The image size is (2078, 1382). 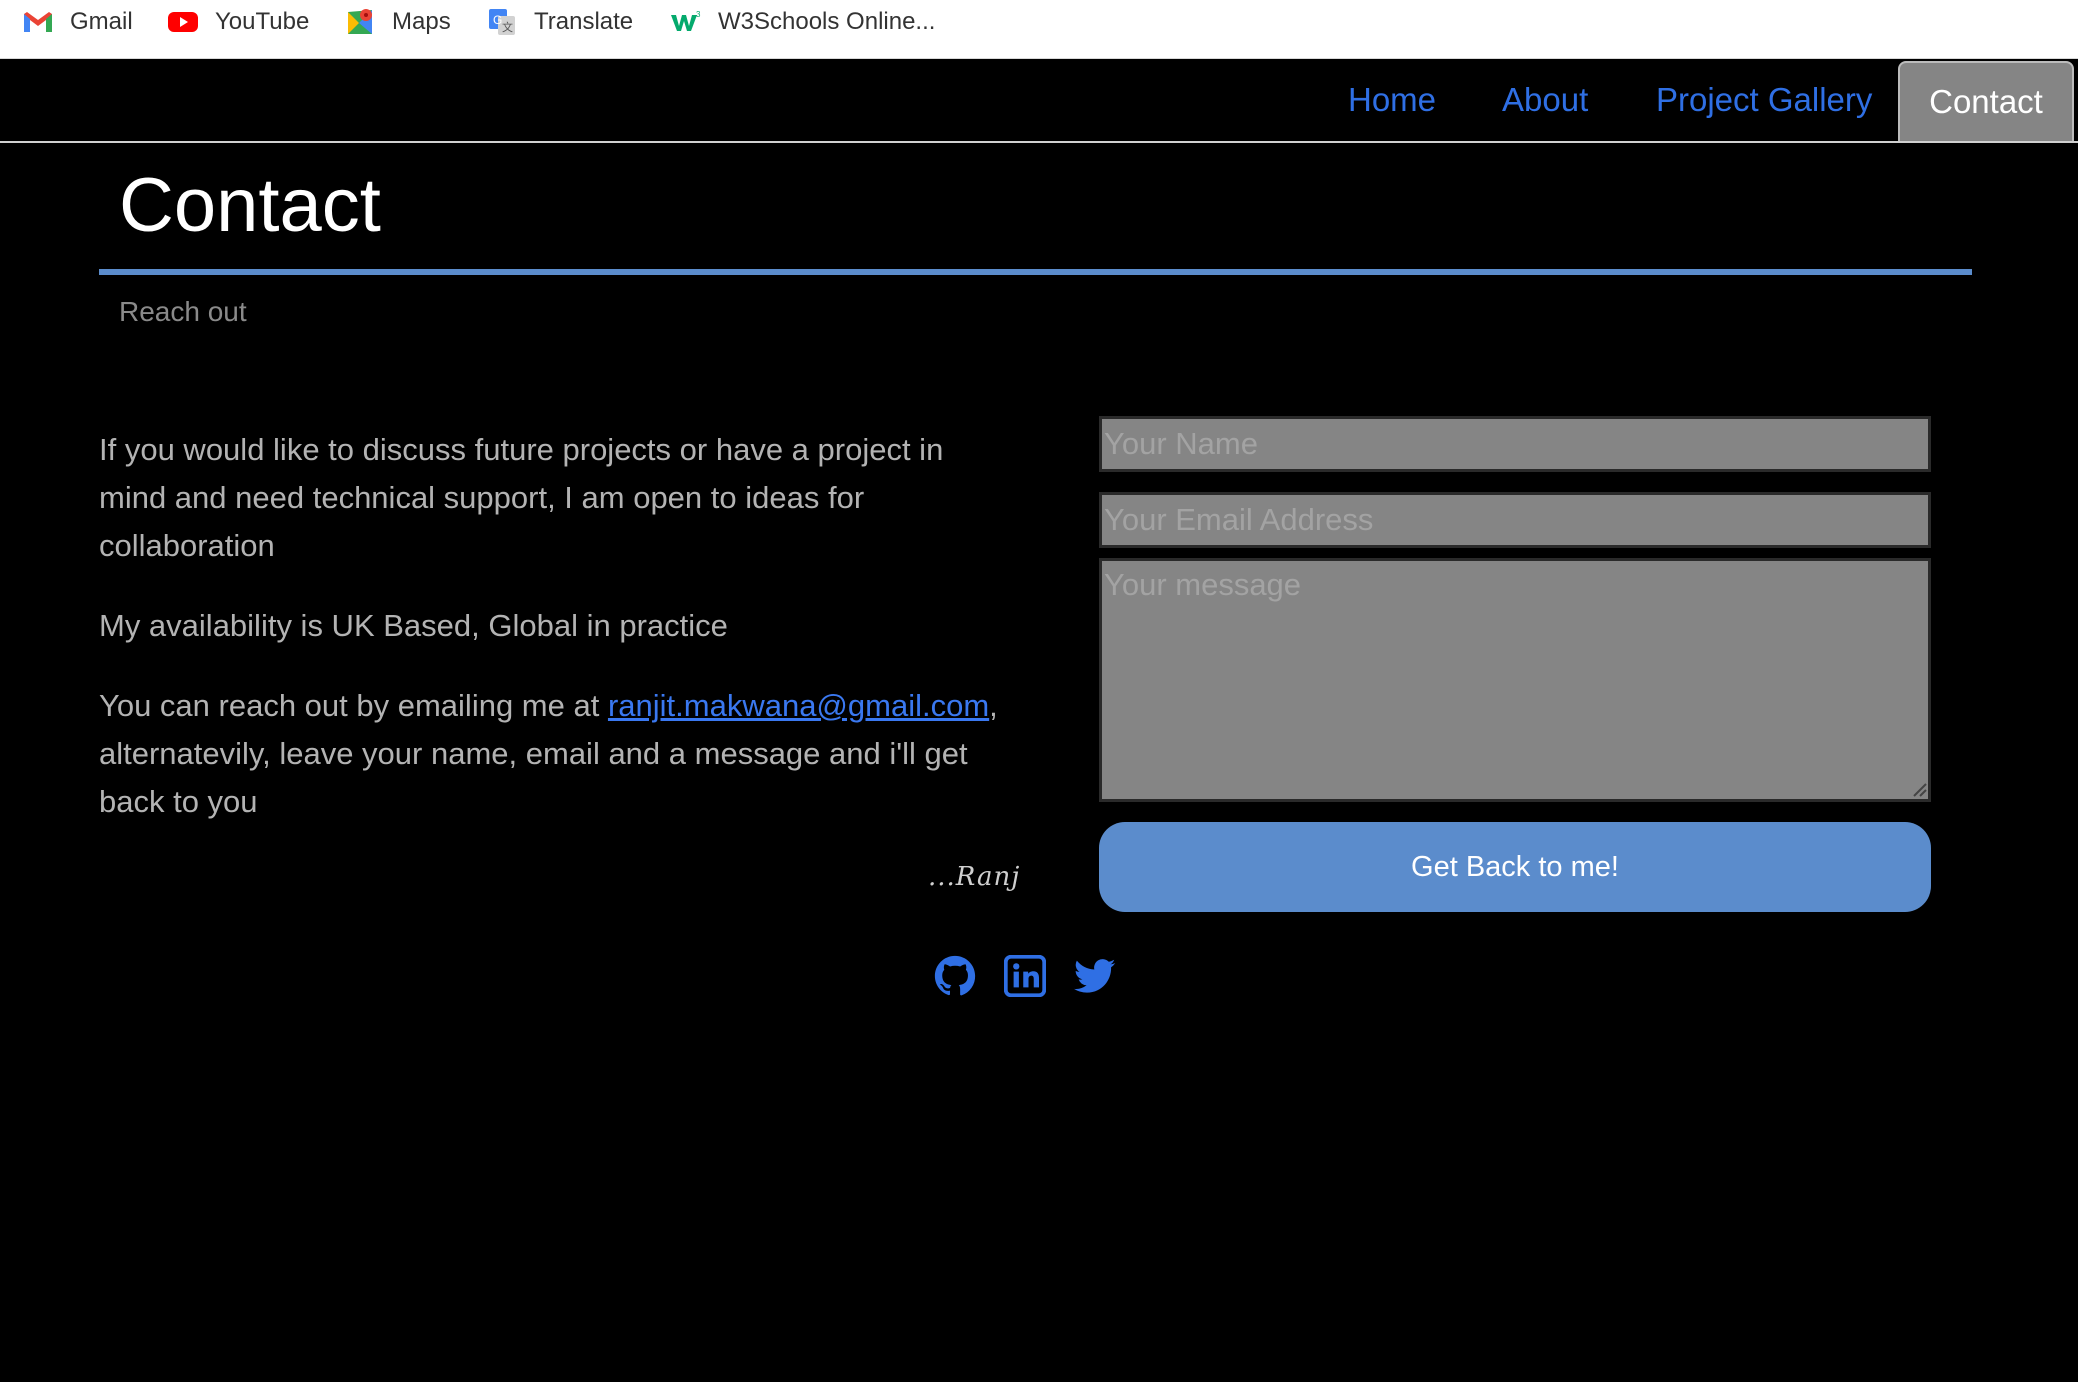 I want to click on bookmark-maps: Maps, so click(x=397, y=22).